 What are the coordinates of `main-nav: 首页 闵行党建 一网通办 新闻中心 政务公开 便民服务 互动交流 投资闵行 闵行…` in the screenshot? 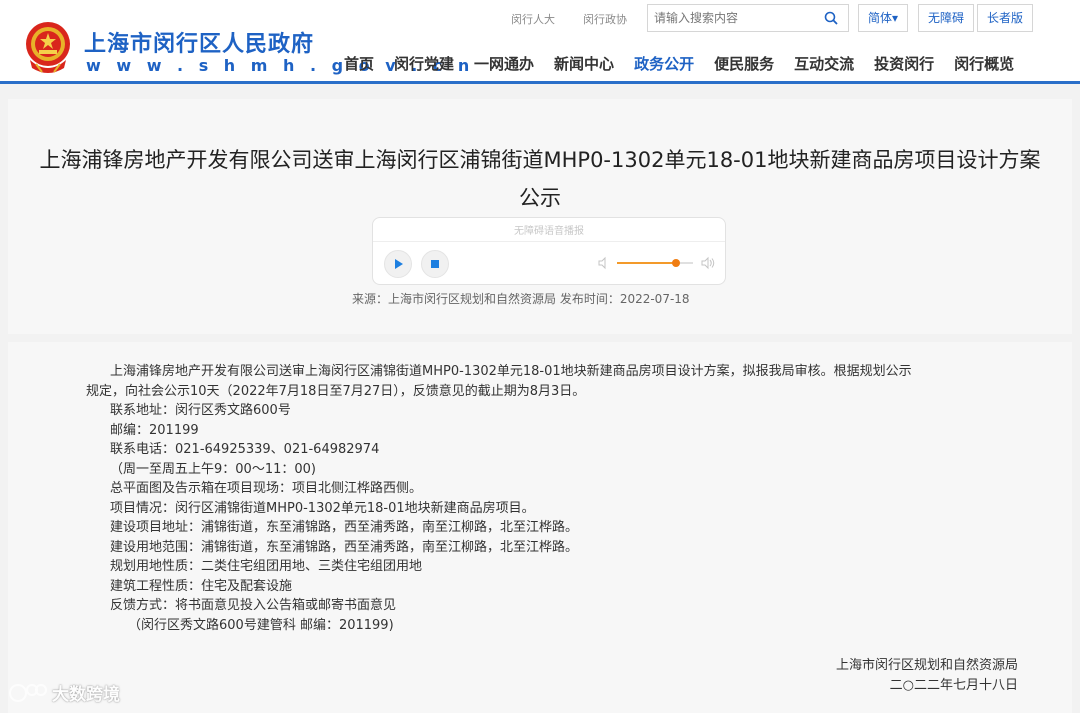 It's located at (689, 64).